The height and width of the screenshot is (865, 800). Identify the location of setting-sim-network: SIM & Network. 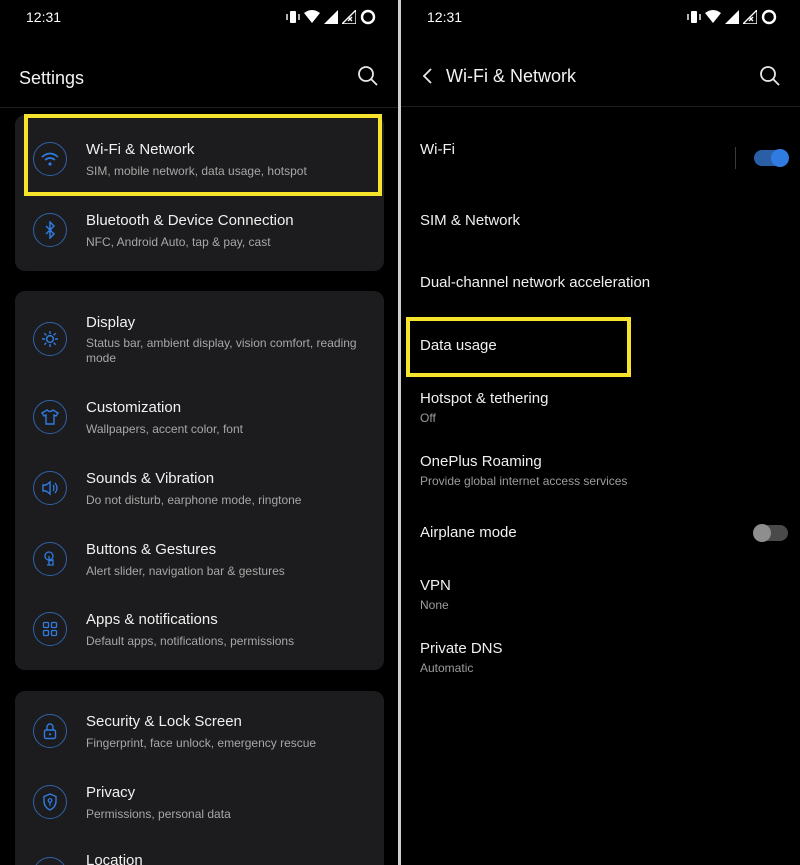
(470, 220).